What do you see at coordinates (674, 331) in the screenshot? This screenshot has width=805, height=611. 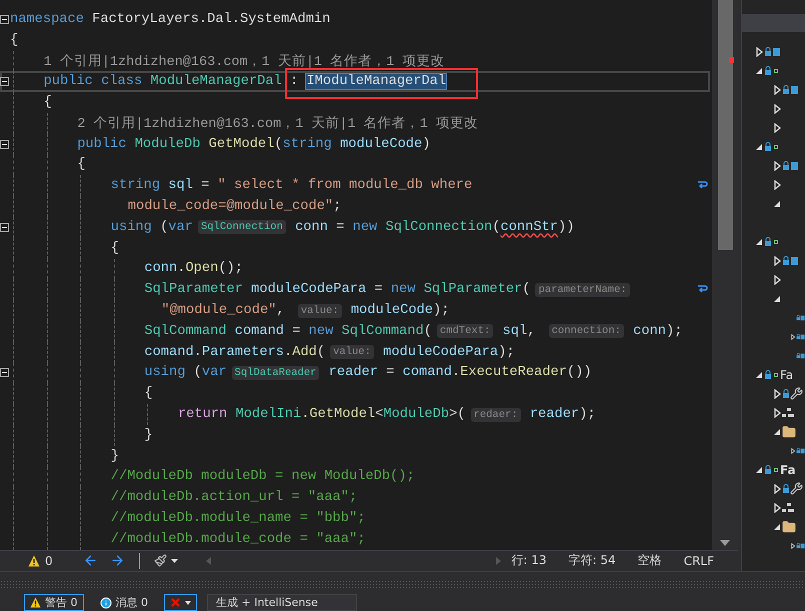 I see `code-text: );` at bounding box center [674, 331].